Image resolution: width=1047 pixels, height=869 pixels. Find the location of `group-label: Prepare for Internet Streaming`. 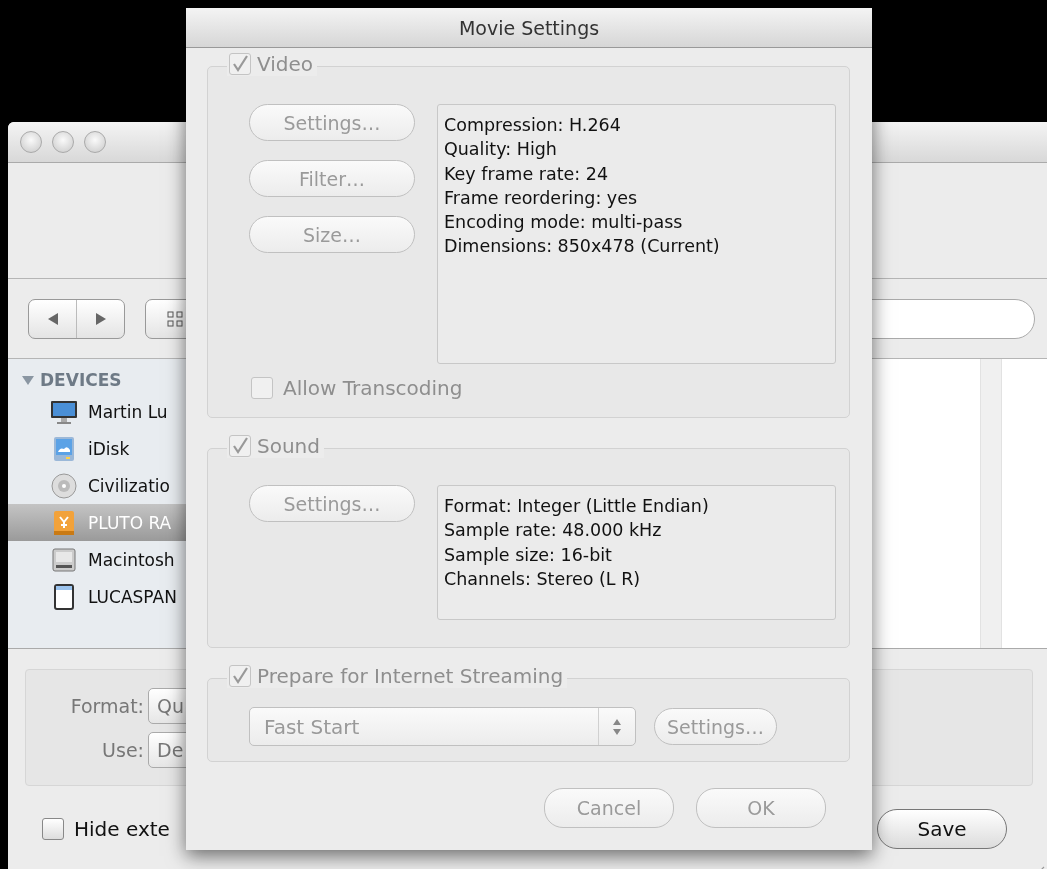

group-label: Prepare for Internet Streaming is located at coordinates (410, 676).